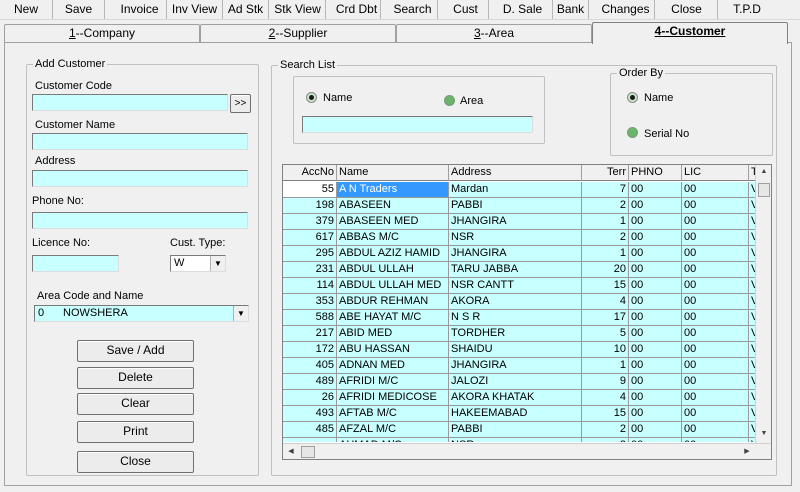 The width and height of the screenshot is (800, 492). I want to click on column-header-accno: AccNo, so click(310, 173).